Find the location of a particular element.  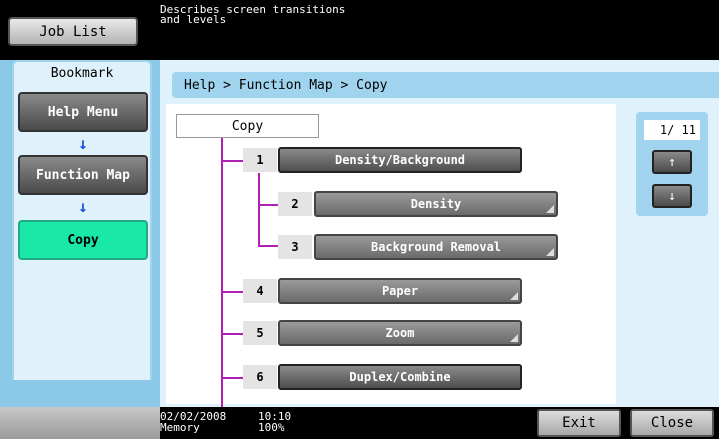

page-up-button: ↑ is located at coordinates (672, 162).